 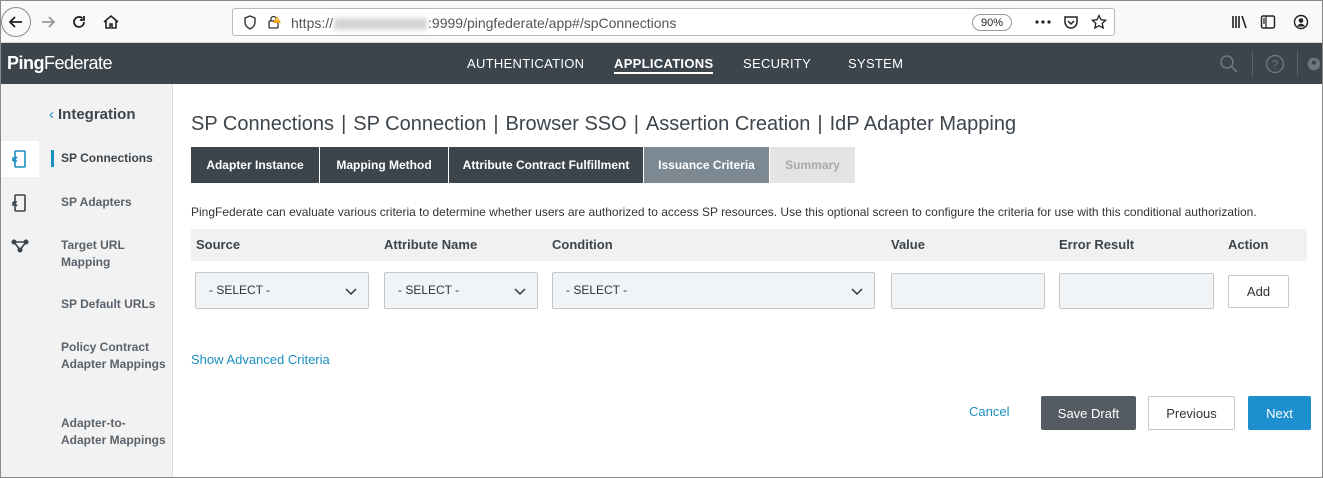 I want to click on reload-button, so click(x=79, y=22).